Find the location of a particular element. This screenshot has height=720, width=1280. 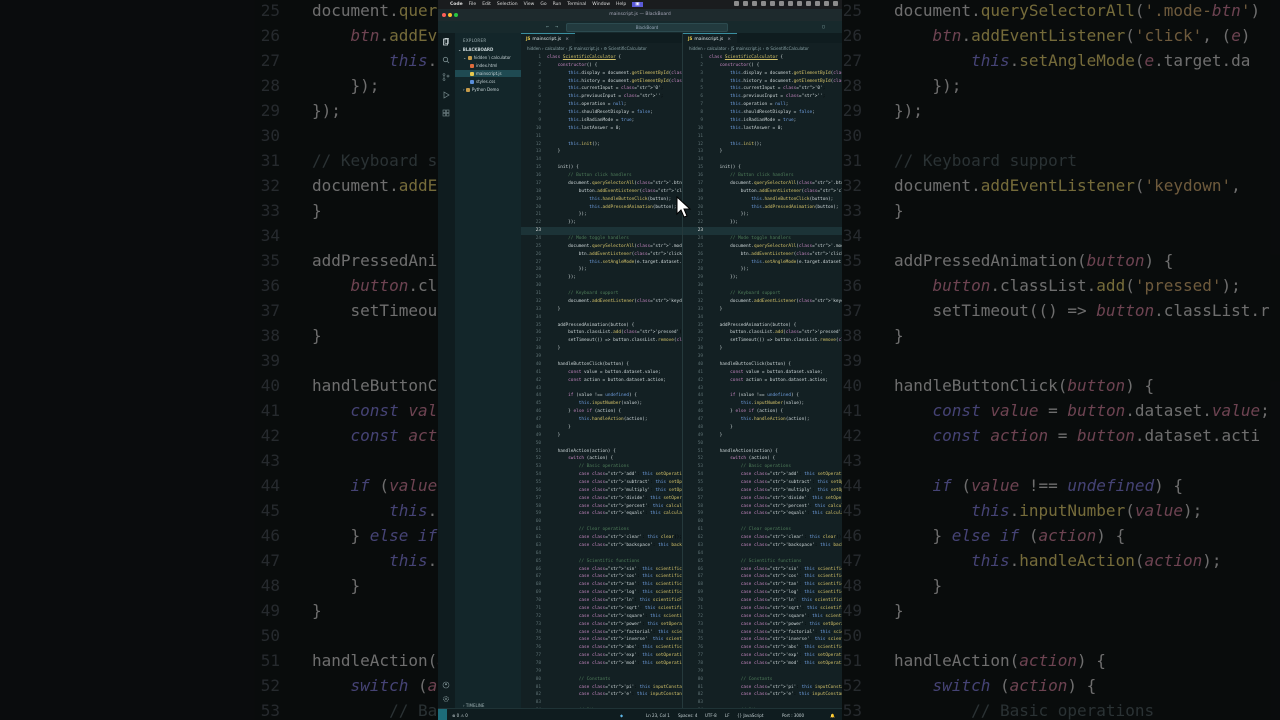

code-line: 41 const value = button.dataset.value; is located at coordinates (762, 373).